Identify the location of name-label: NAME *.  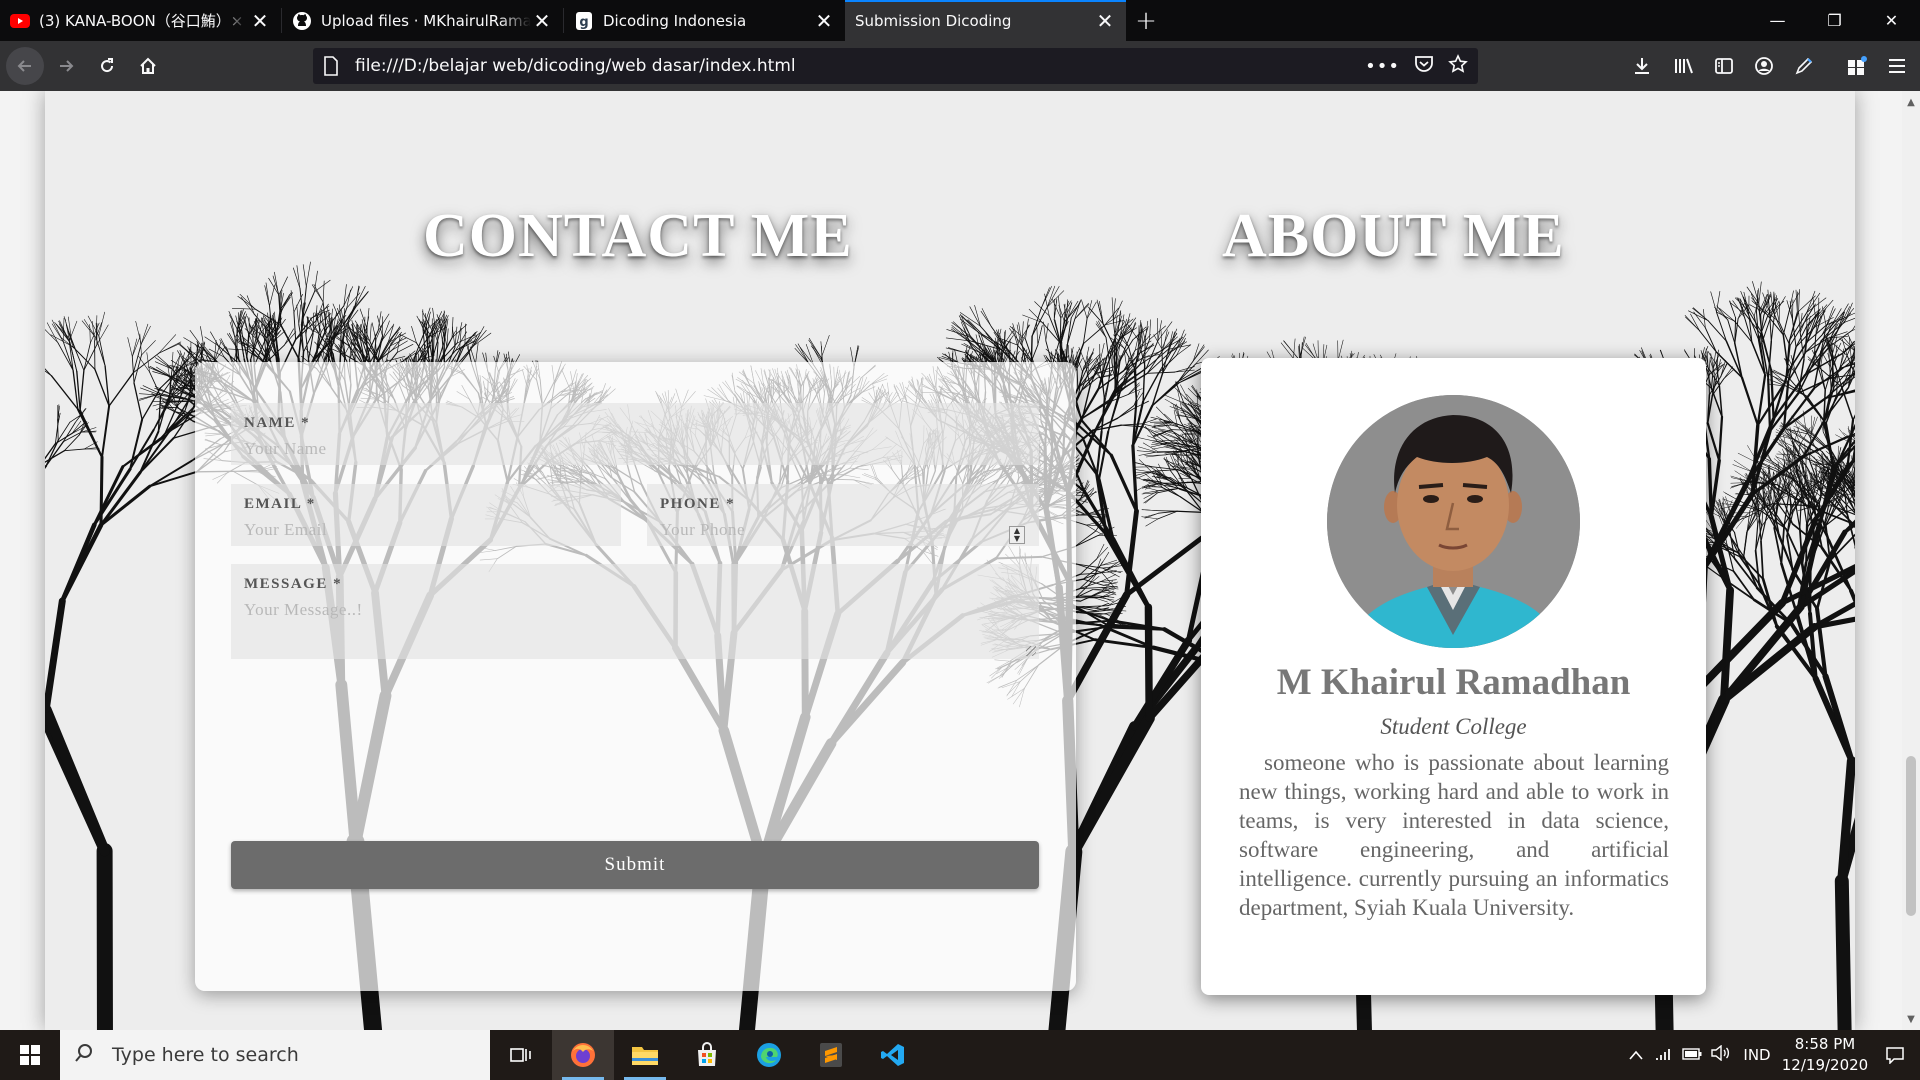
(277, 423).